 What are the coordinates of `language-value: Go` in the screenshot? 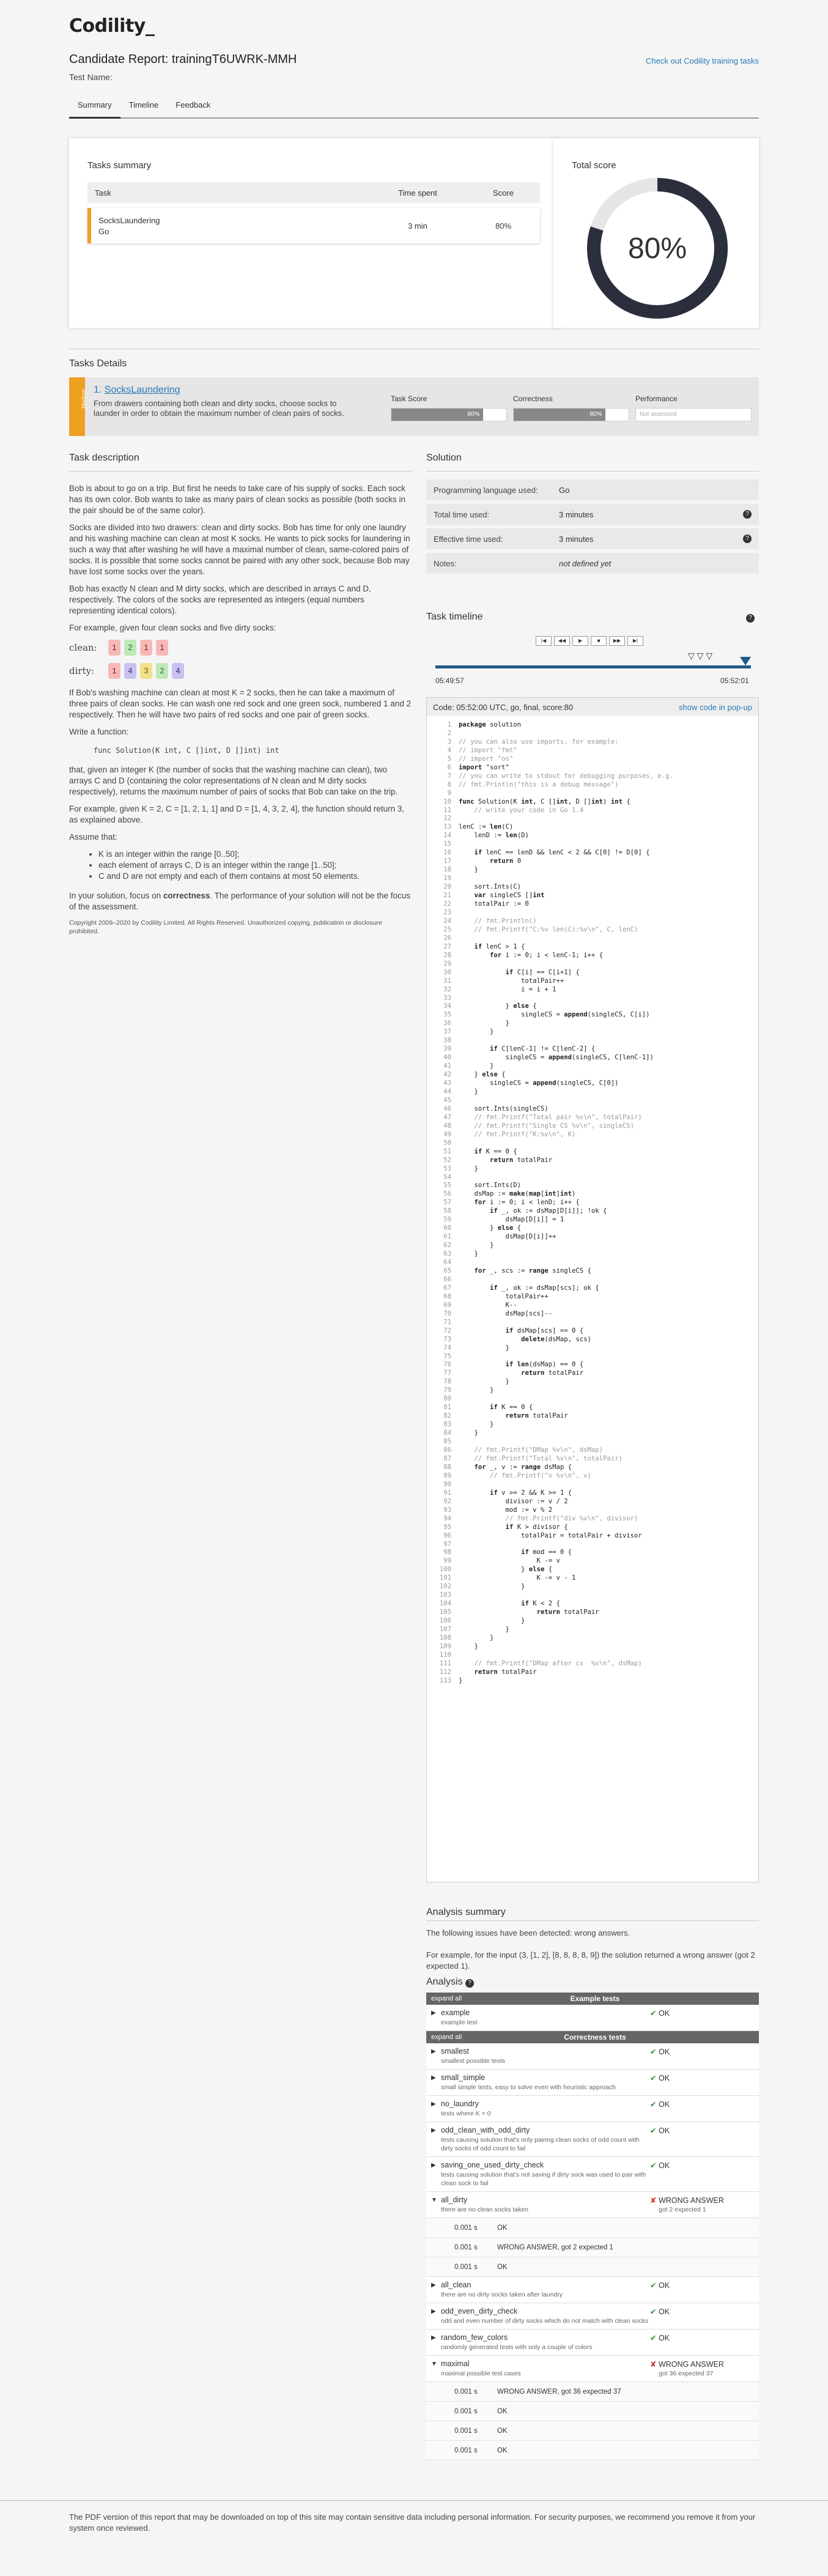 It's located at (564, 490).